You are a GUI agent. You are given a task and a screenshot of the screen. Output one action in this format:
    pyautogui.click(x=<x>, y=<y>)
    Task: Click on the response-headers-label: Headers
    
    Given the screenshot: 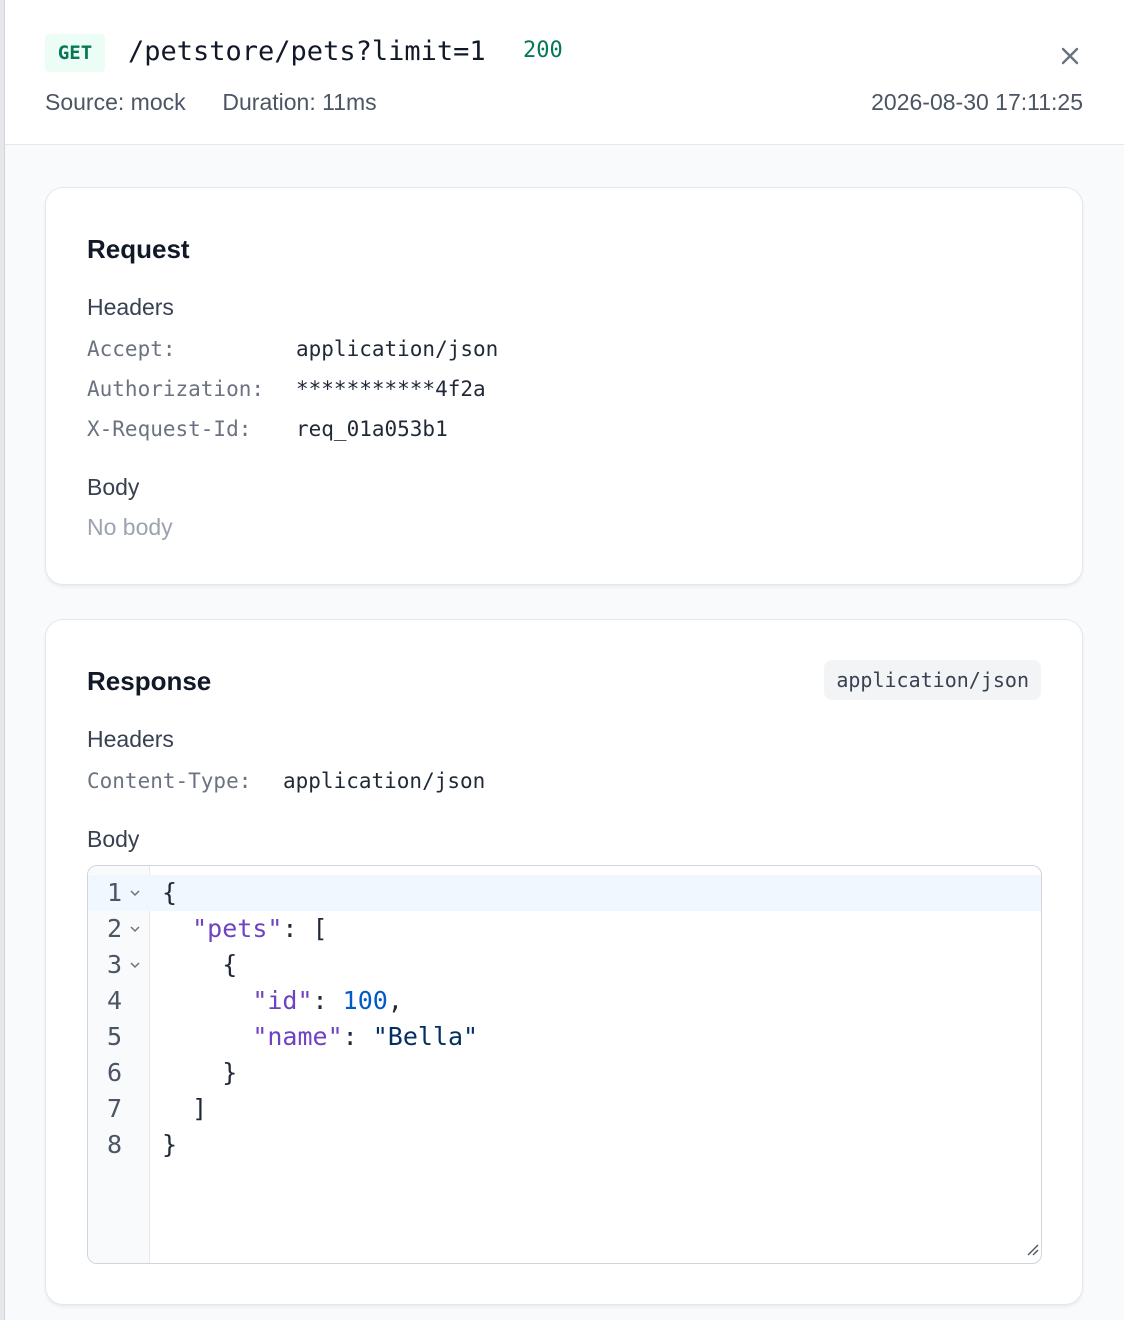 What is the action you would take?
    pyautogui.click(x=130, y=739)
    